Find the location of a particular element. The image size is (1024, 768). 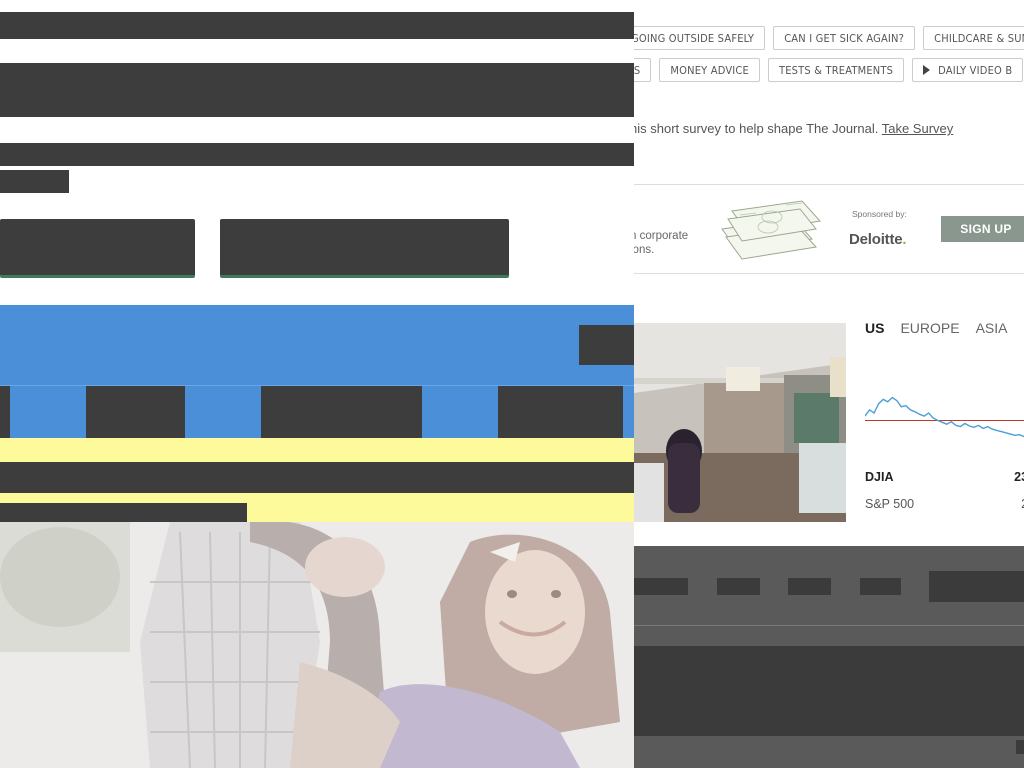

take-survey-link: Take Survey is located at coordinates (918, 128).